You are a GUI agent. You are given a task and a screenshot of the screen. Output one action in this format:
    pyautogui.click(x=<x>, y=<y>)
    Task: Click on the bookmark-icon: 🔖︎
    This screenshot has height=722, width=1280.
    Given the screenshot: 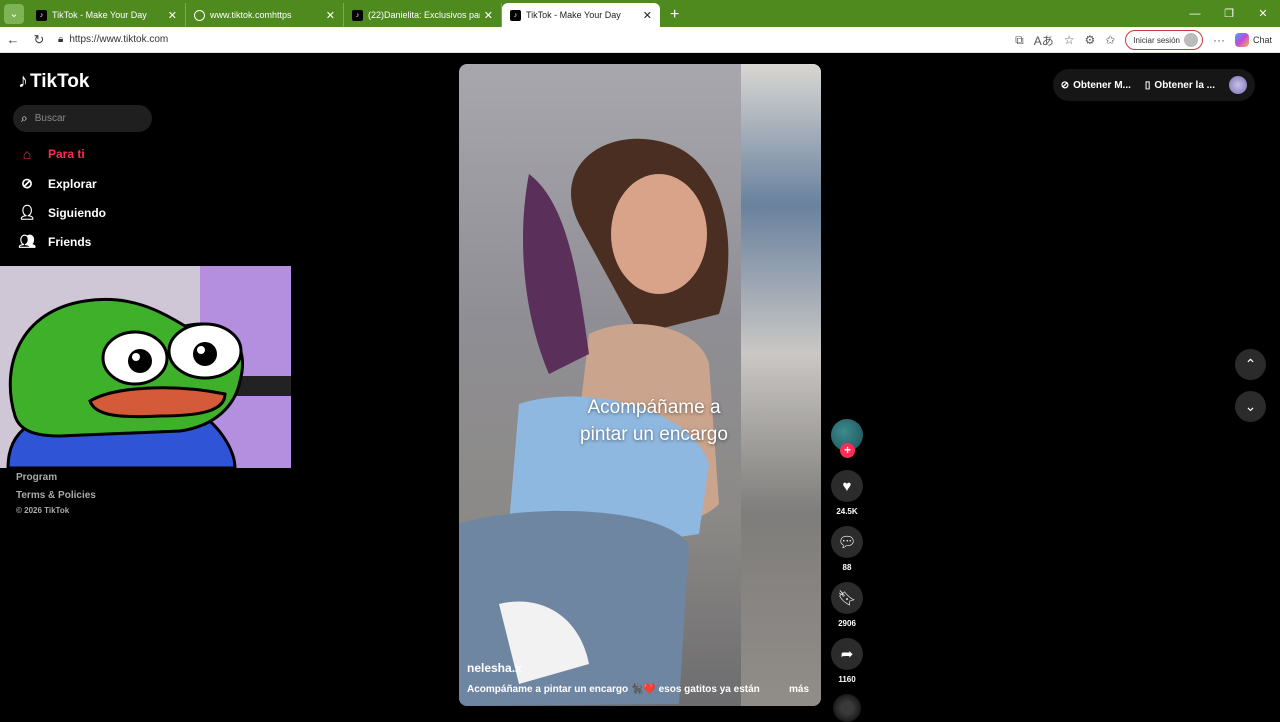 What is the action you would take?
    pyautogui.click(x=847, y=598)
    